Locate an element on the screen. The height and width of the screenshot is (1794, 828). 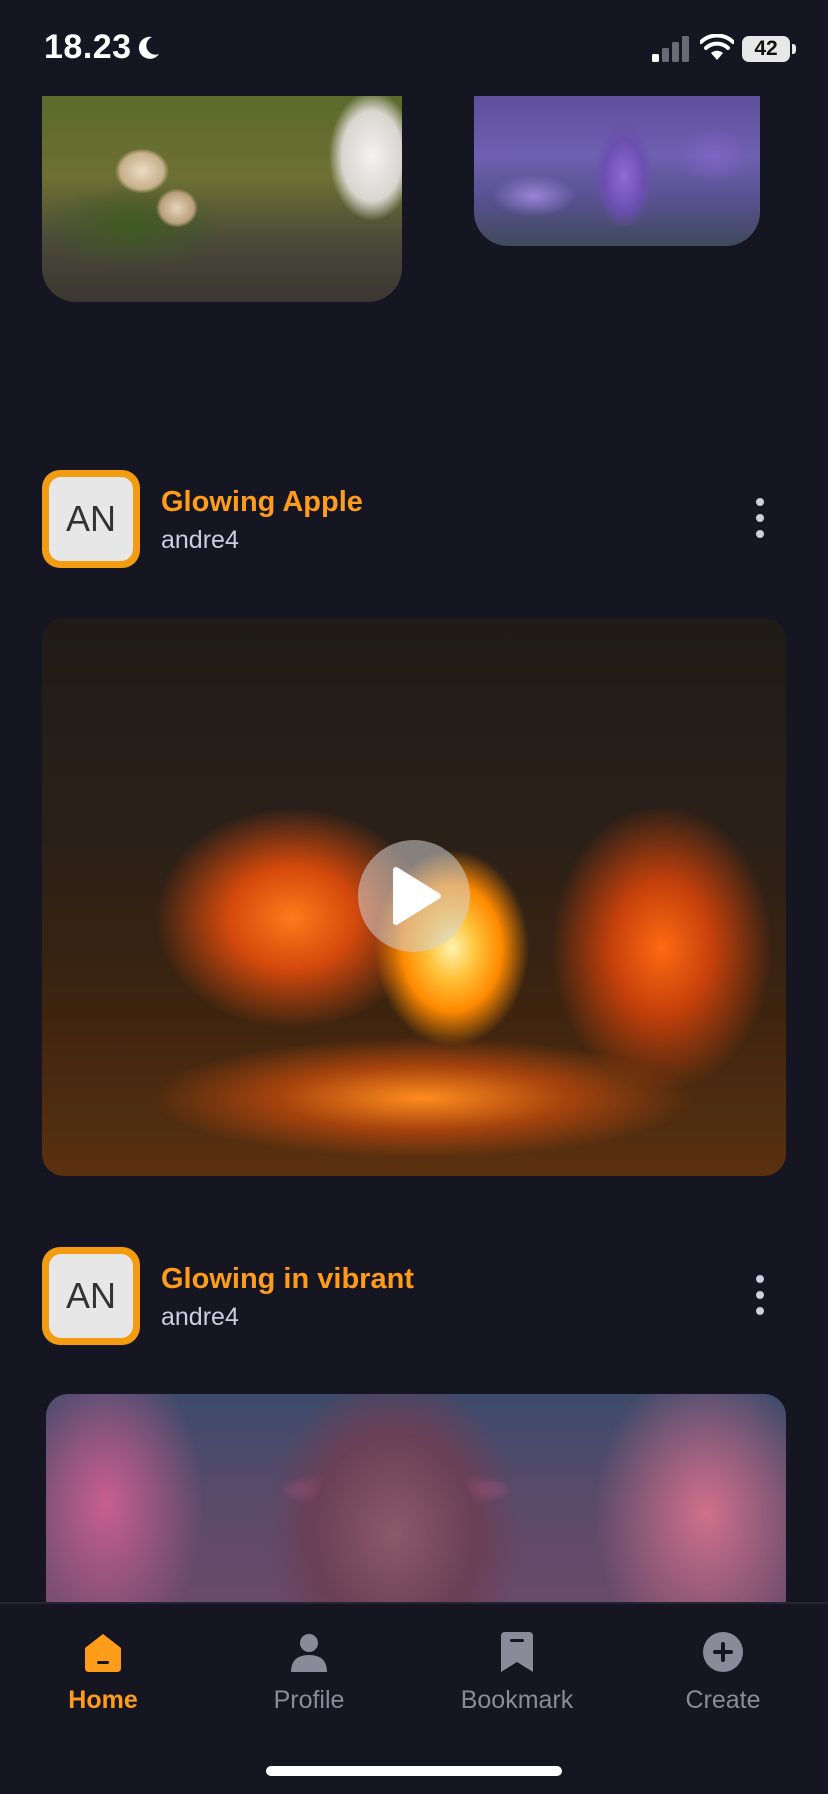
post-title: Glowing Apple is located at coordinates (262, 502).